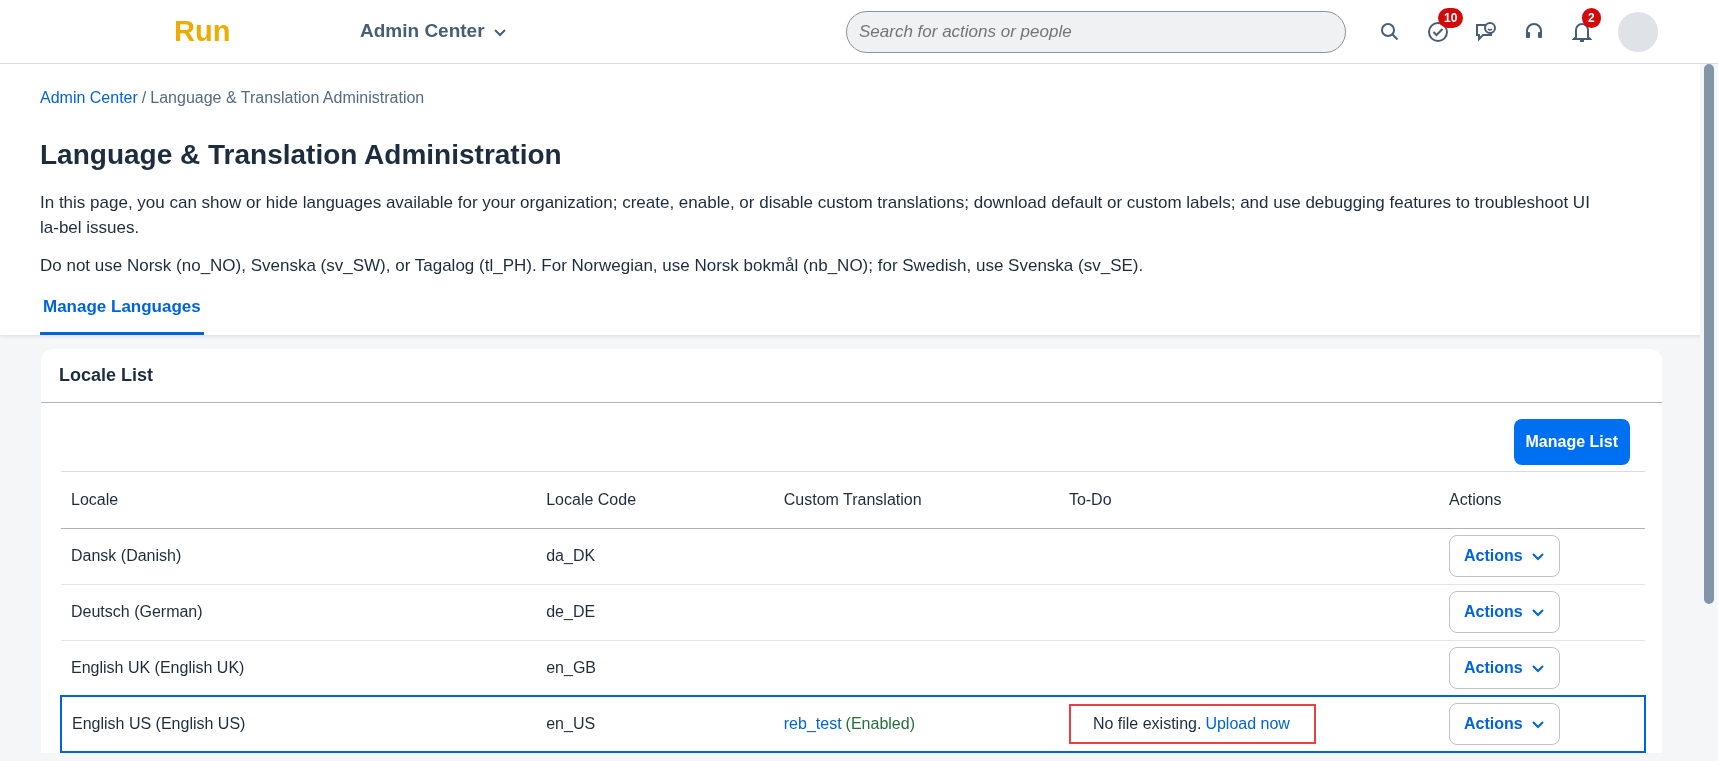 The height and width of the screenshot is (761, 1718). What do you see at coordinates (299, 668) in the screenshot?
I see `table-cell: English UK (English UK)` at bounding box center [299, 668].